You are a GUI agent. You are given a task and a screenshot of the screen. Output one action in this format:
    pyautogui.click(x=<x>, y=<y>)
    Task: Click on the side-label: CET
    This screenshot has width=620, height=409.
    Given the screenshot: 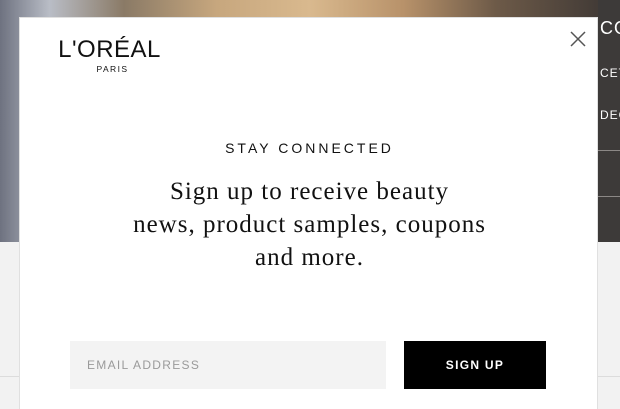 What is the action you would take?
    pyautogui.click(x=610, y=73)
    